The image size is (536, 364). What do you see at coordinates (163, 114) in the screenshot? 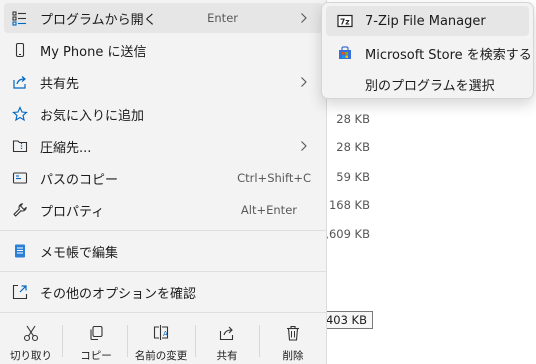
I see `menu-item-add-favorite: お気に入りに追加` at bounding box center [163, 114].